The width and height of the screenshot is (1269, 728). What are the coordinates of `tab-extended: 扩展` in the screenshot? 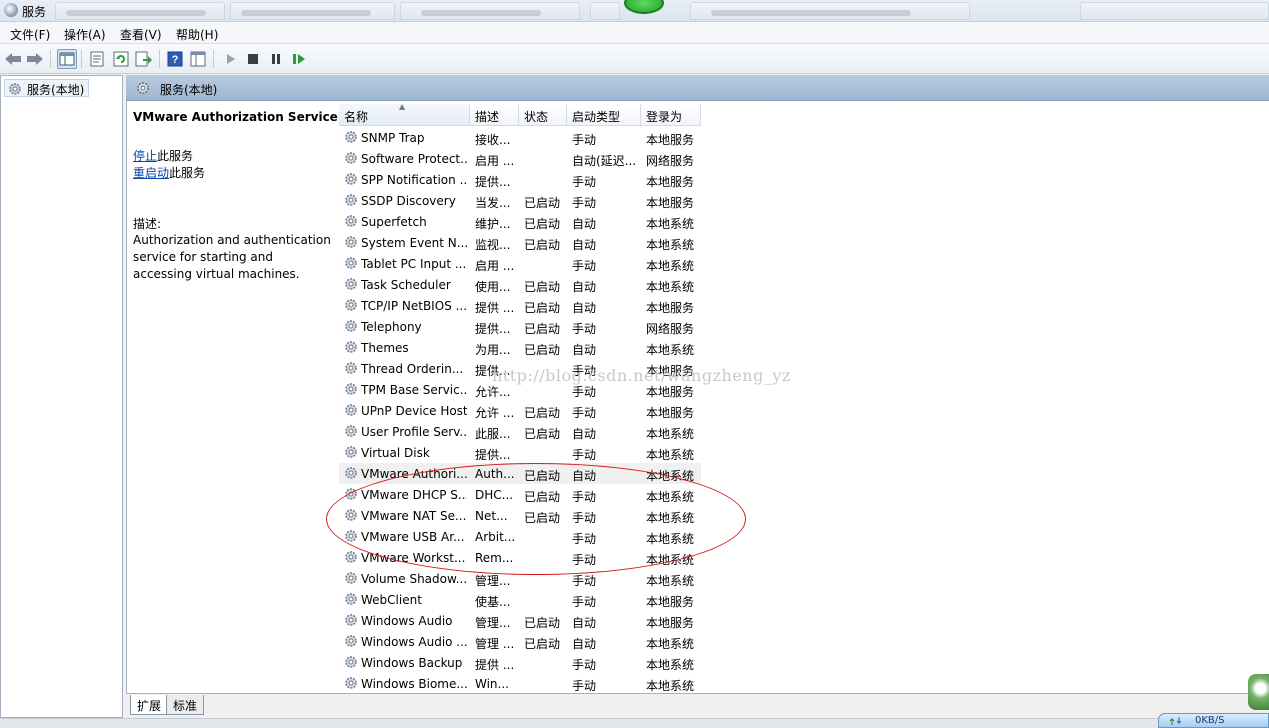 It's located at (149, 705).